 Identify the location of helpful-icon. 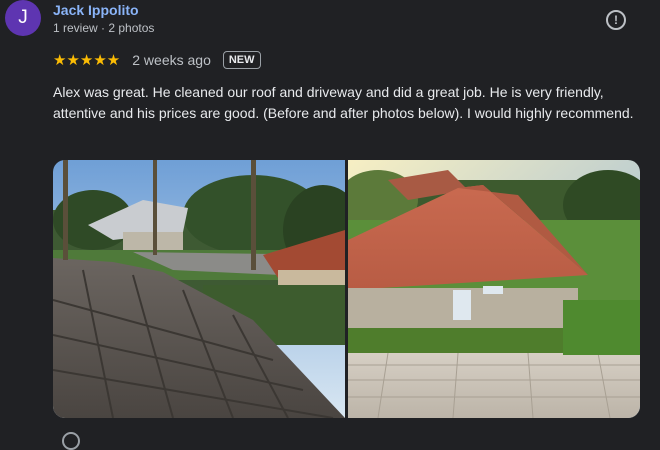
(71, 441).